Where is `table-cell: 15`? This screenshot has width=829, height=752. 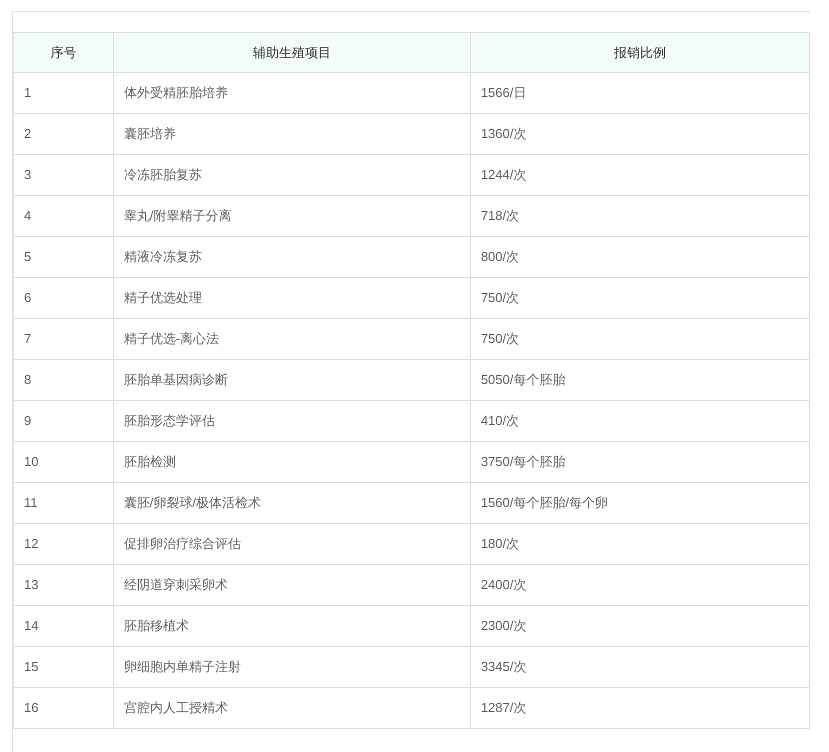 table-cell: 15 is located at coordinates (64, 667).